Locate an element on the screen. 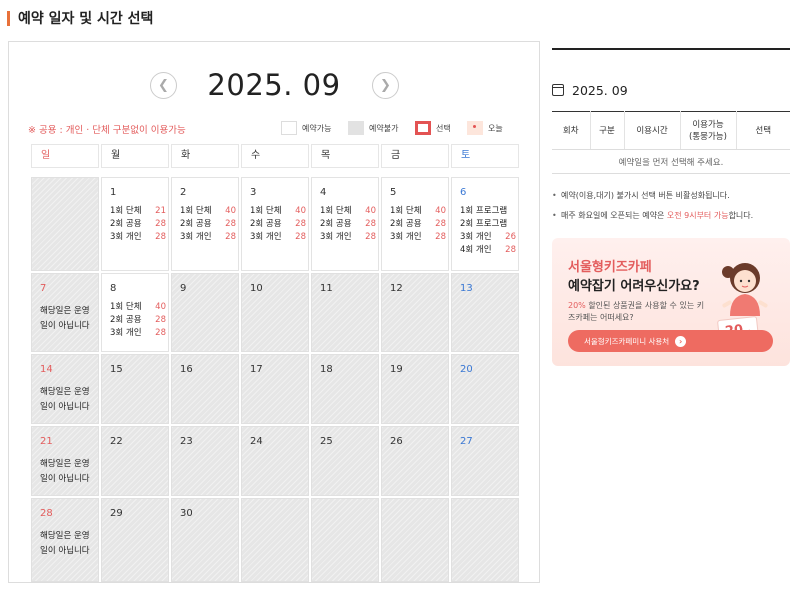 This screenshot has height=591, width=800. legend-swatch-selected is located at coordinates (423, 128).